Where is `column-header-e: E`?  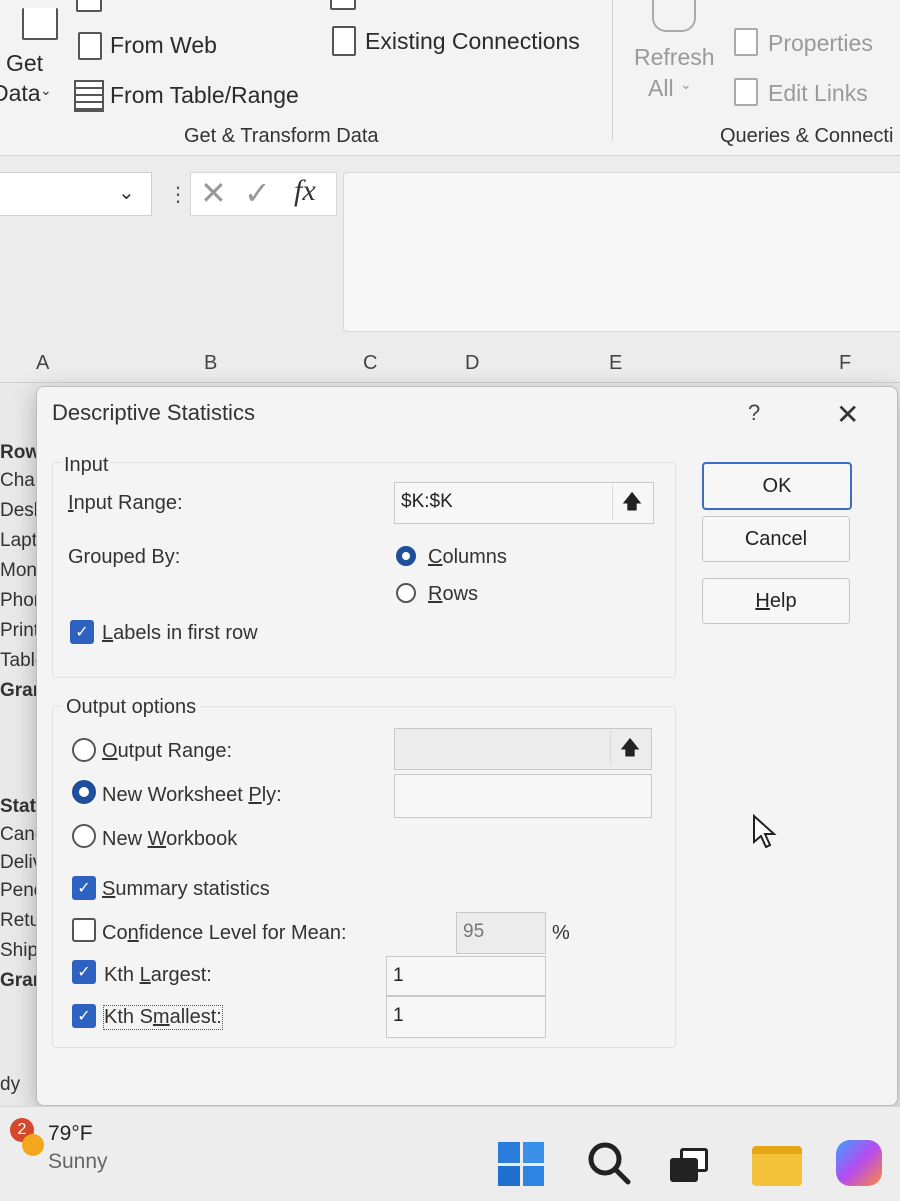
column-header-e: E is located at coordinates (615, 363).